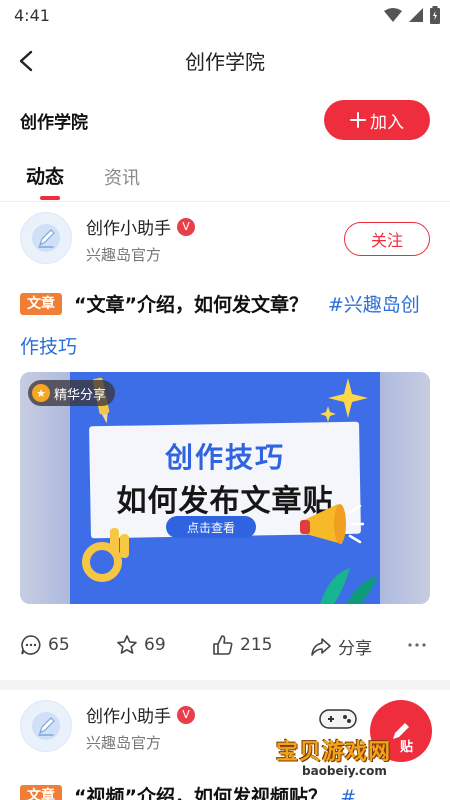 The image size is (450, 800). What do you see at coordinates (256, 645) in the screenshot?
I see `like-count: 215` at bounding box center [256, 645].